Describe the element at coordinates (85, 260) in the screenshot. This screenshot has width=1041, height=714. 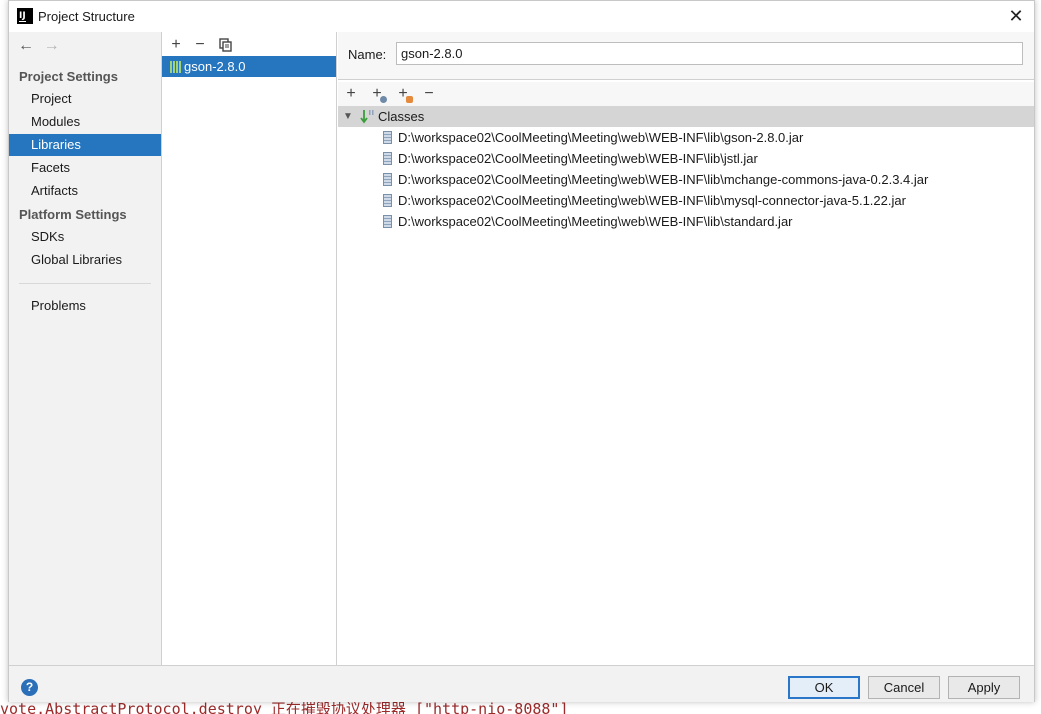
I see `sidebar-item-global-libraries: Global Libraries` at that location.